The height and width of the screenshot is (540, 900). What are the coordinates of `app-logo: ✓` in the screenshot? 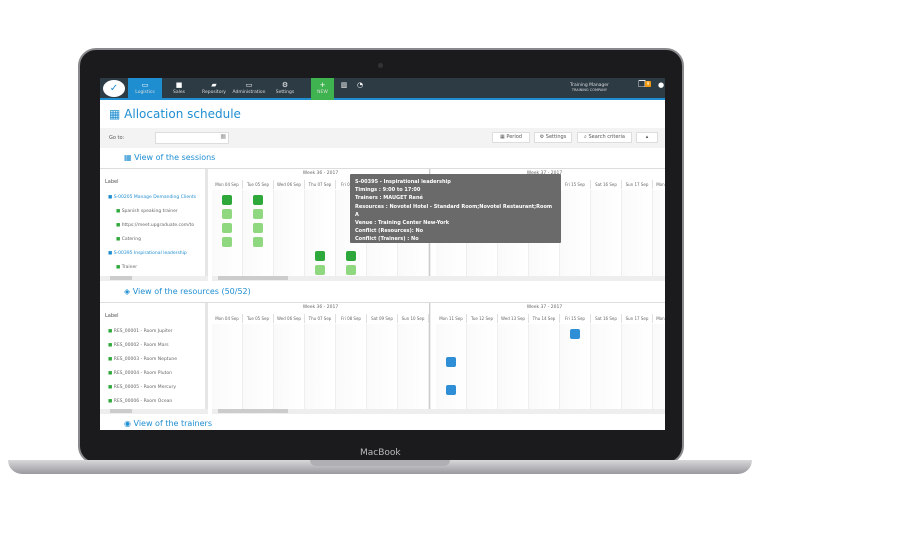 It's located at (114, 88).